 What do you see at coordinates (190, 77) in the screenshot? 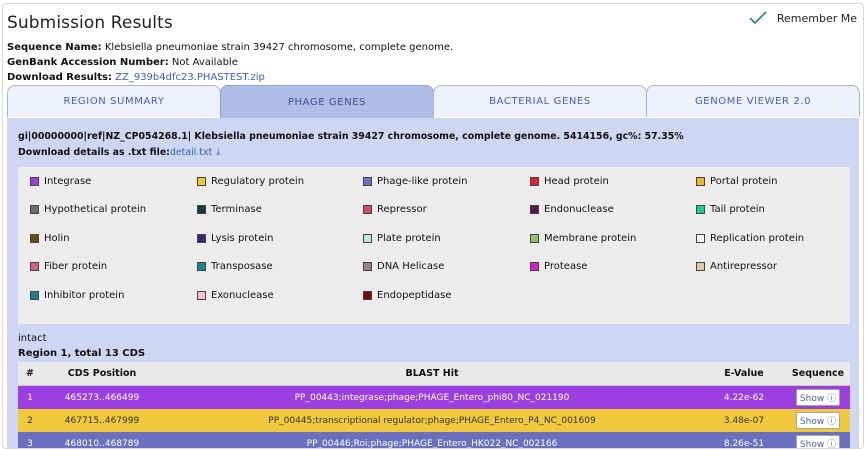
I see `download-results-link: ZZ_939b4dfc23.PHASTEST.zip` at bounding box center [190, 77].